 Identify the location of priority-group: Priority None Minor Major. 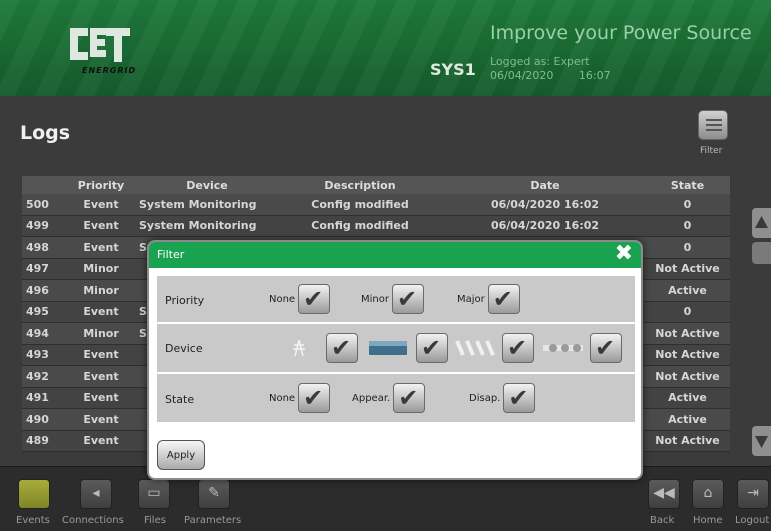
(396, 299).